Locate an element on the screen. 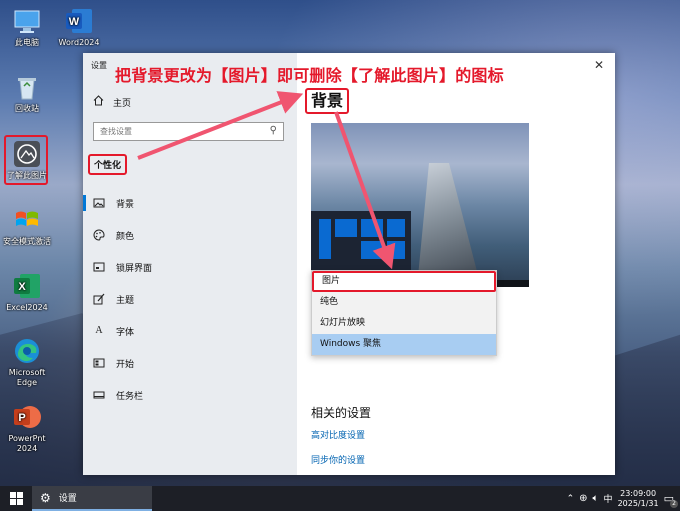 The image size is (680, 511). window-title: 设置 is located at coordinates (99, 65).